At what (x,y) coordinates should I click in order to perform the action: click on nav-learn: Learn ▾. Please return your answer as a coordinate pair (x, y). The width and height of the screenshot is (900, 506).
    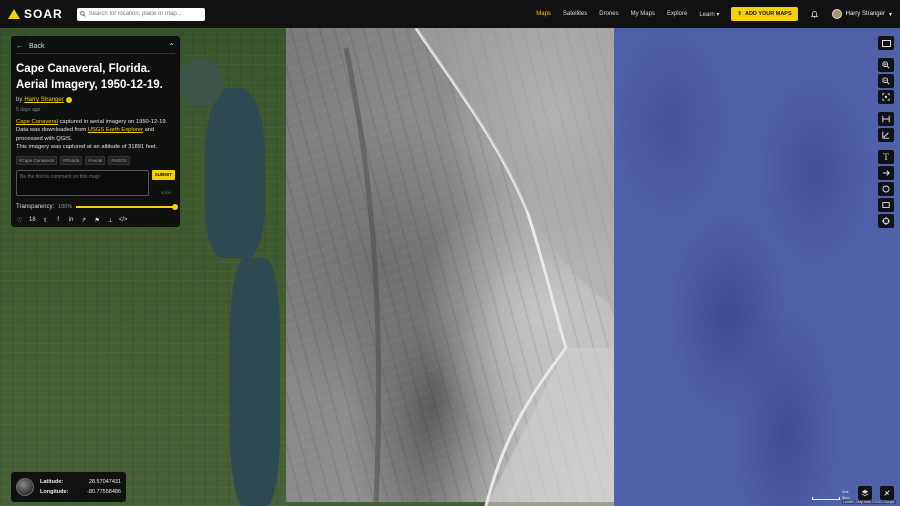
    Looking at the image, I should click on (709, 14).